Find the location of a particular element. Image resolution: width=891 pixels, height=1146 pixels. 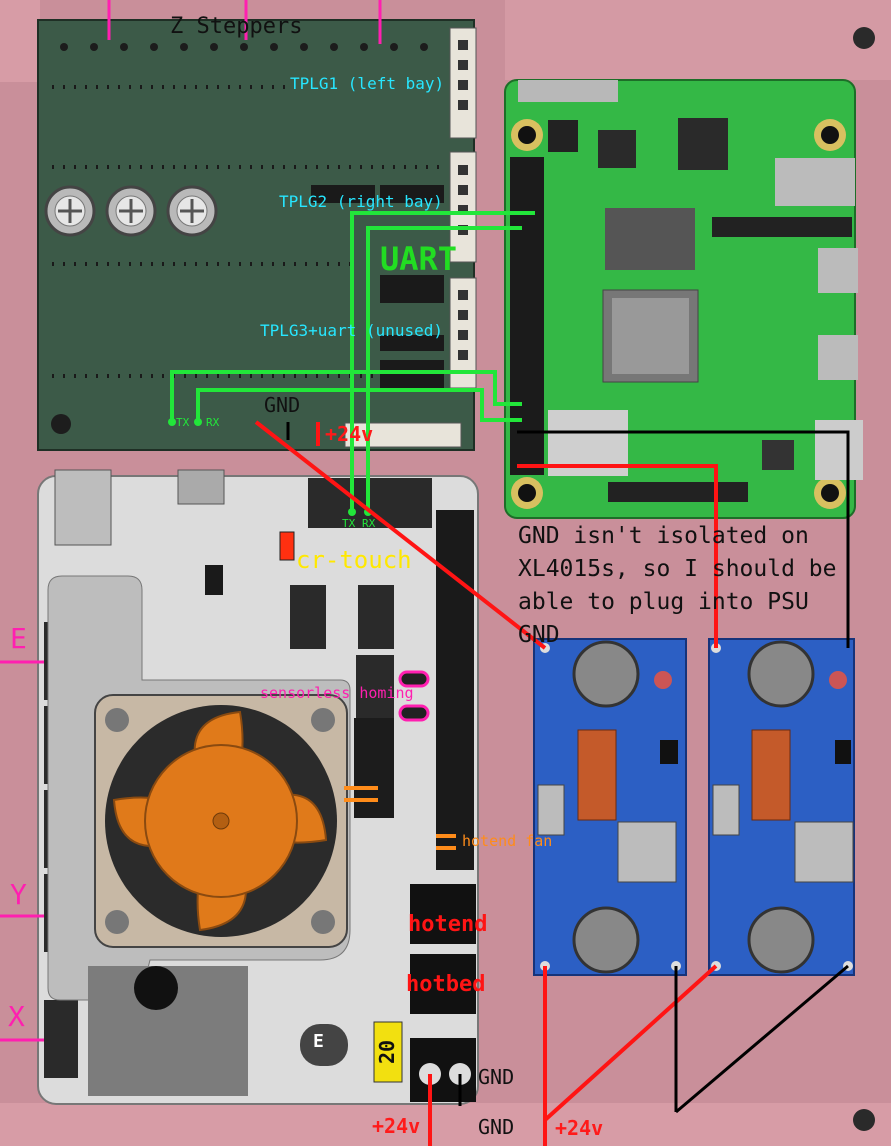

frame-panel-left is located at coordinates (20, 41).